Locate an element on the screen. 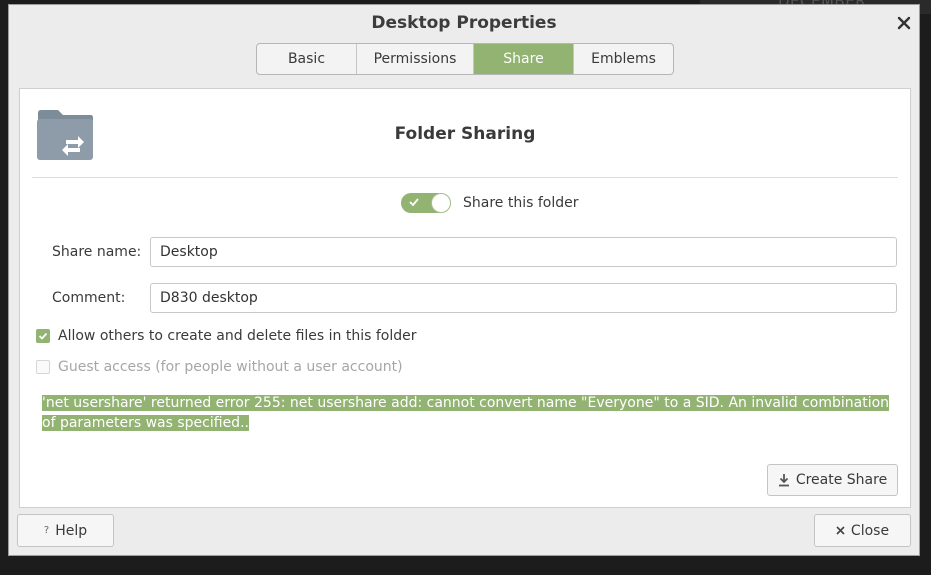 The width and height of the screenshot is (931, 575). toggle-knob is located at coordinates (441, 203).